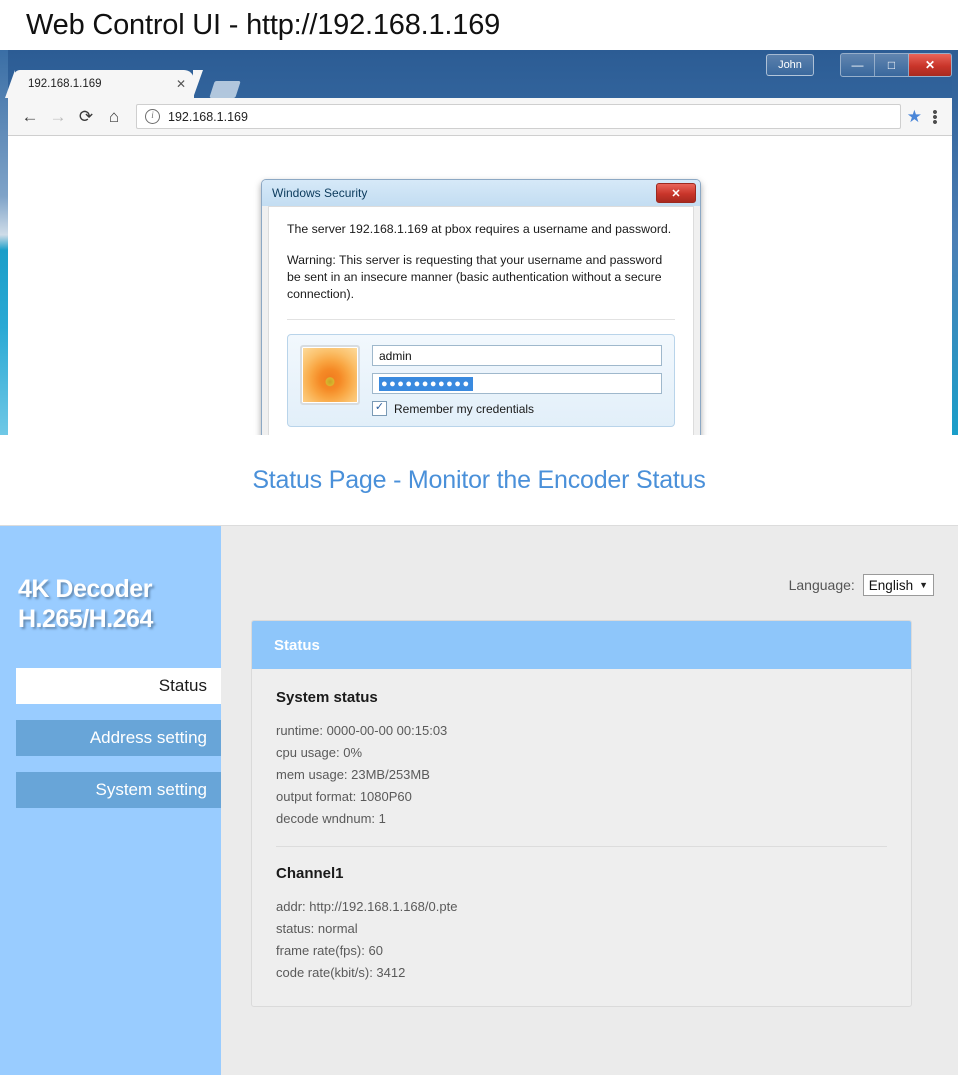  What do you see at coordinates (85, 589) in the screenshot?
I see `brand-line-1: 4K Decoder` at bounding box center [85, 589].